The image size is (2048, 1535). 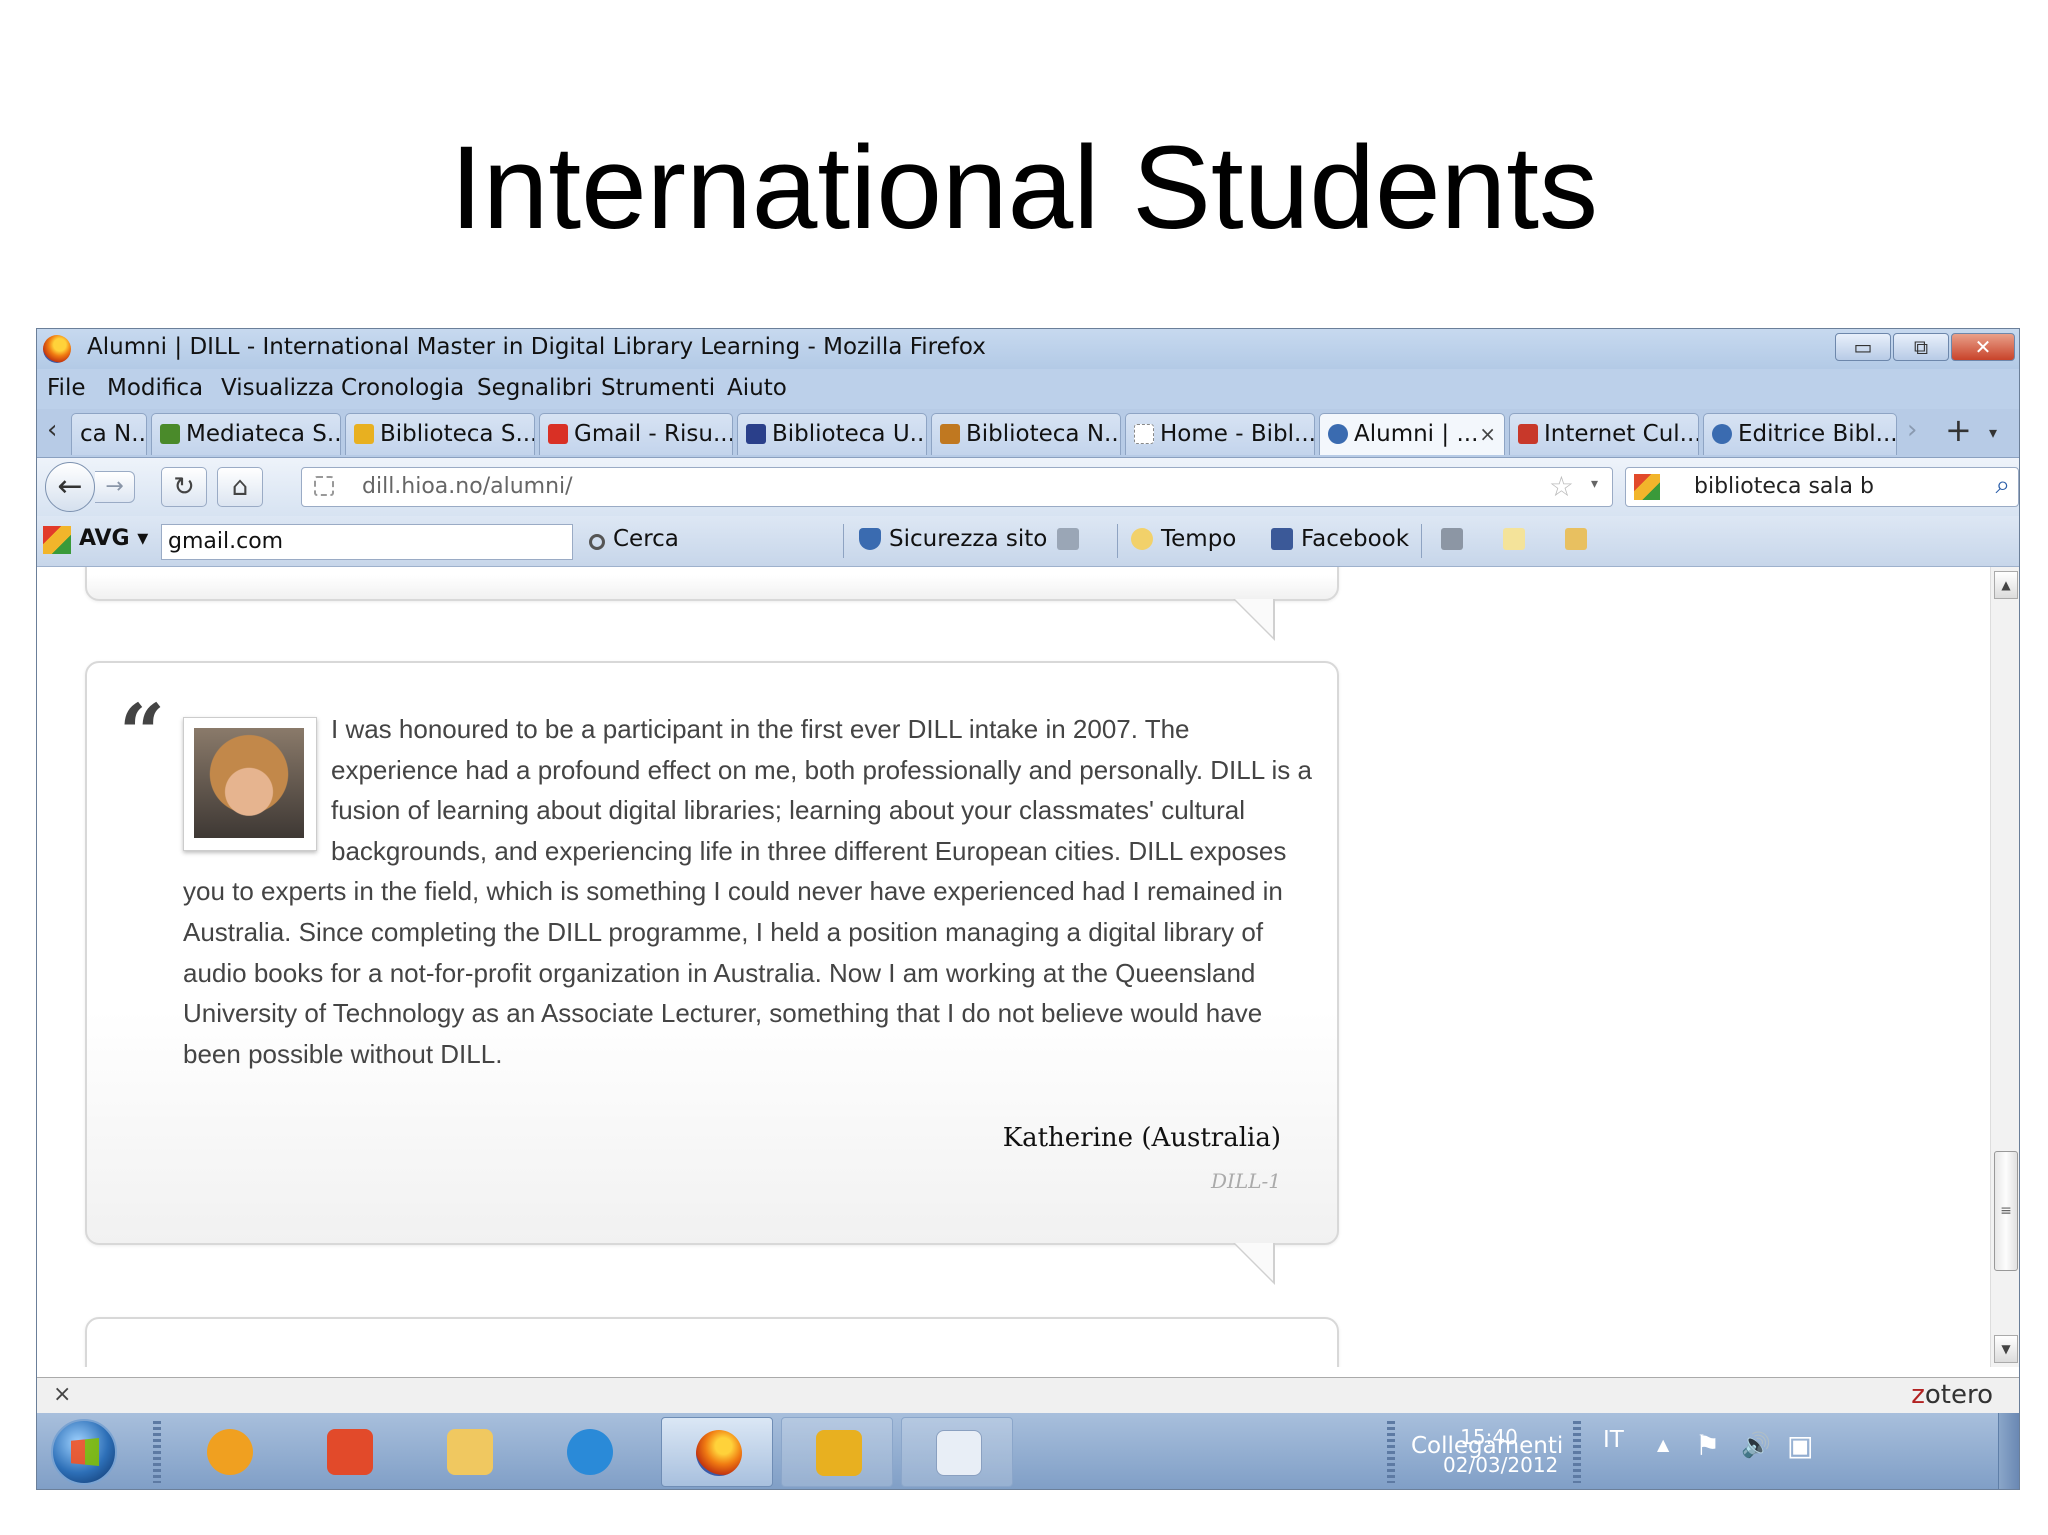 I want to click on links-grip, so click(x=1391, y=1452).